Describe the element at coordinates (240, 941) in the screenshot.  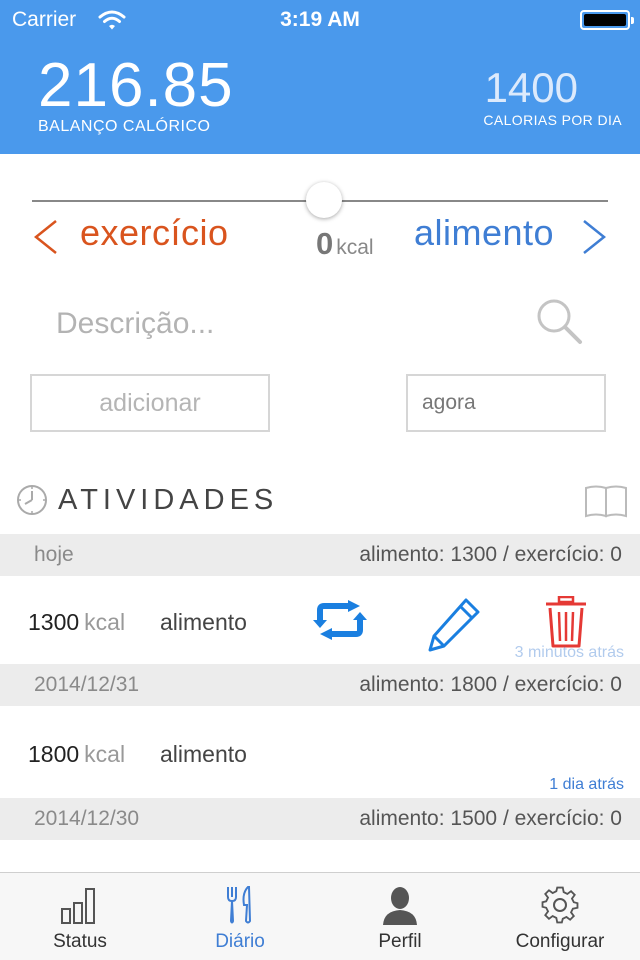
I see `tab-label: Diário` at that location.